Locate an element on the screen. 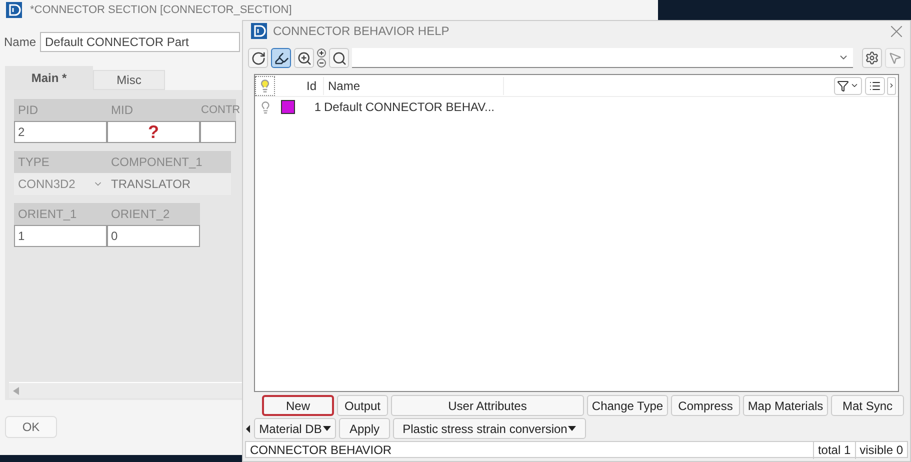 This screenshot has height=462, width=911. more-button is located at coordinates (891, 85).